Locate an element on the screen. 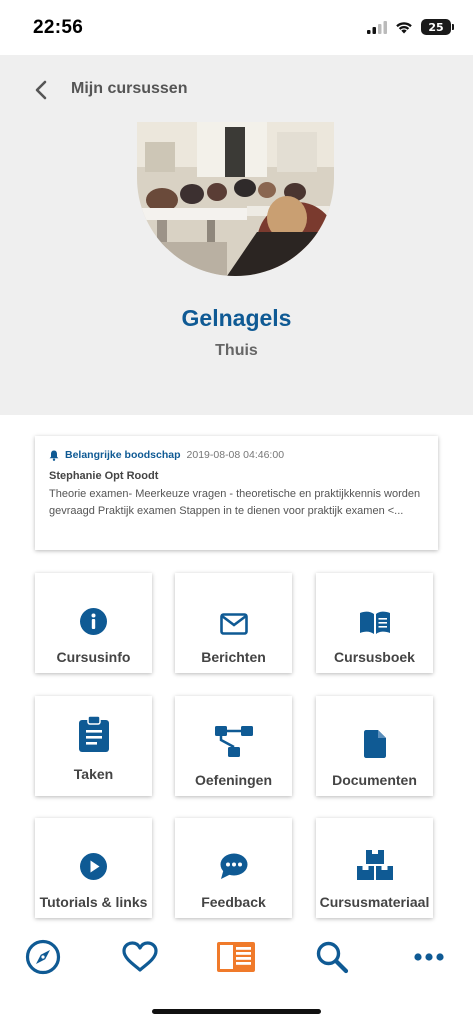 The width and height of the screenshot is (473, 1024). status-icons: 25 is located at coordinates (410, 27).